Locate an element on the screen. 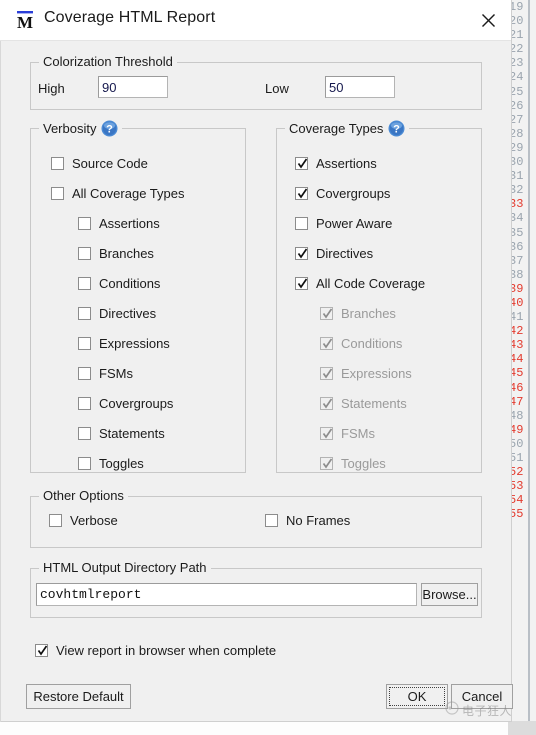  editor-line-number: 51 is located at coordinates (516, 458).